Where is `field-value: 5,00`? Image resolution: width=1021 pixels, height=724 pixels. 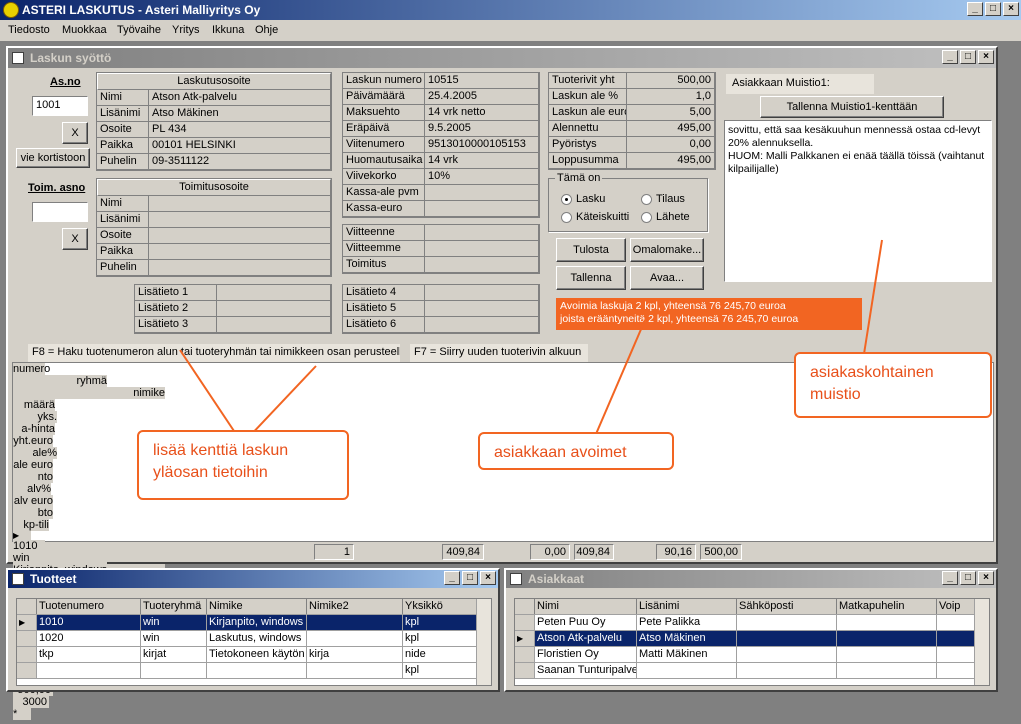 field-value: 5,00 is located at coordinates (671, 112).